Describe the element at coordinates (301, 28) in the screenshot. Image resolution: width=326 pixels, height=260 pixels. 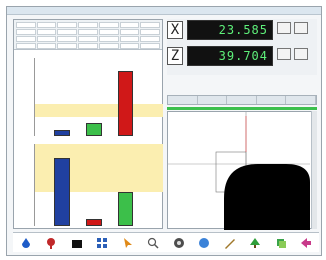
I see `preset-x-button` at that location.